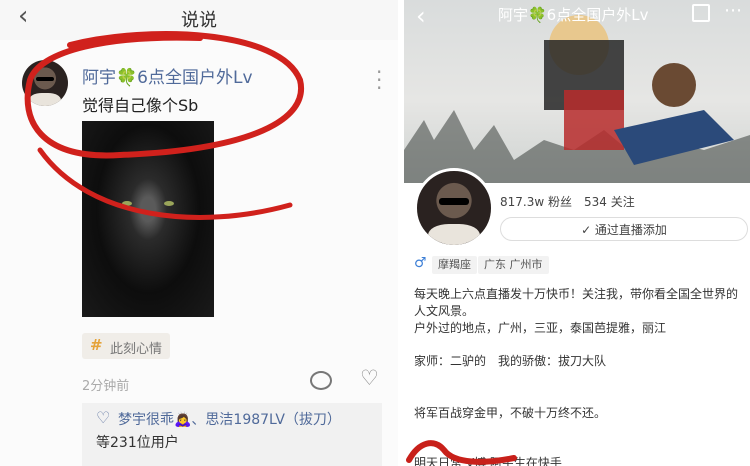 The height and width of the screenshot is (466, 750). I want to click on follow-count: 534 关注, so click(609, 201).